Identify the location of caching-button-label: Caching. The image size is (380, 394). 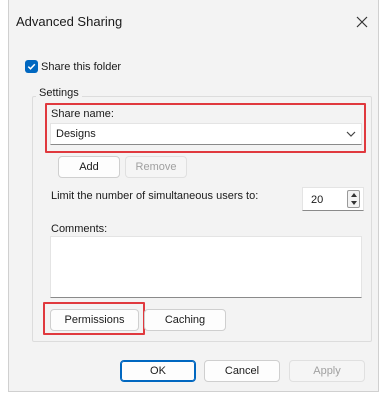
(185, 320).